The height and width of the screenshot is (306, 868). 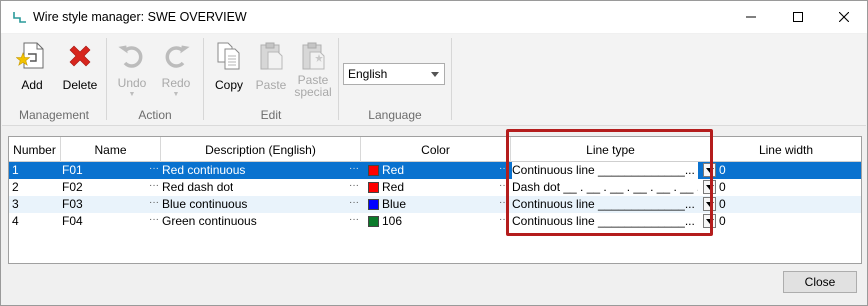 What do you see at coordinates (394, 74) in the screenshot?
I see `language-select: English` at bounding box center [394, 74].